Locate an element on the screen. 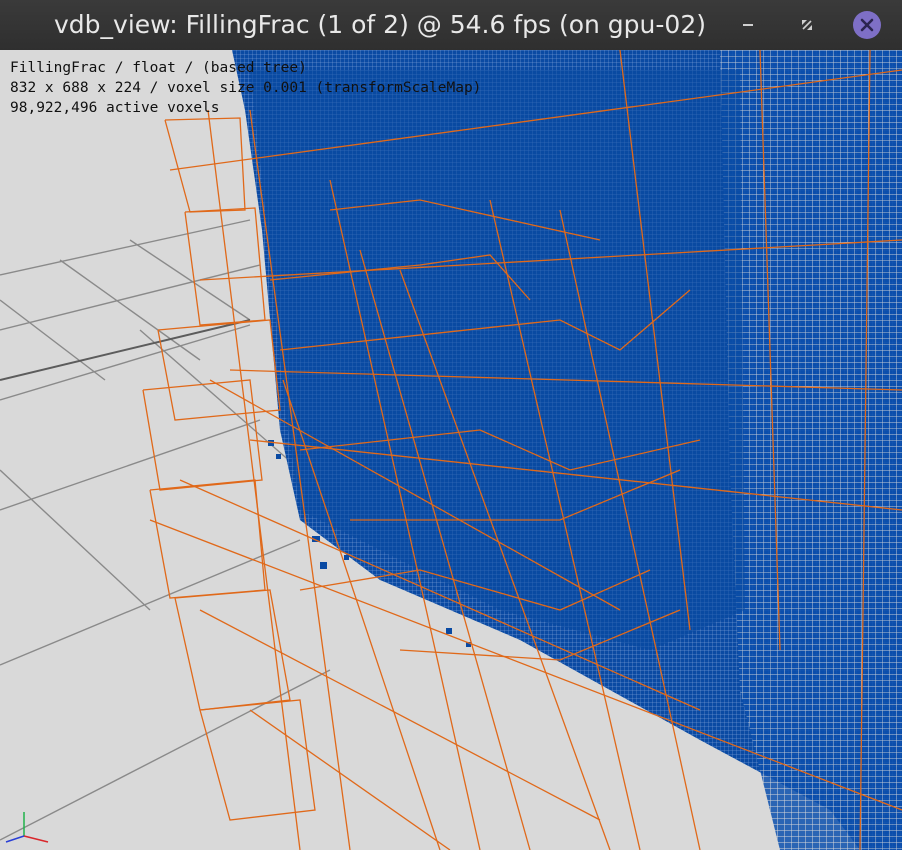  minimize-icon is located at coordinates (748, 25).